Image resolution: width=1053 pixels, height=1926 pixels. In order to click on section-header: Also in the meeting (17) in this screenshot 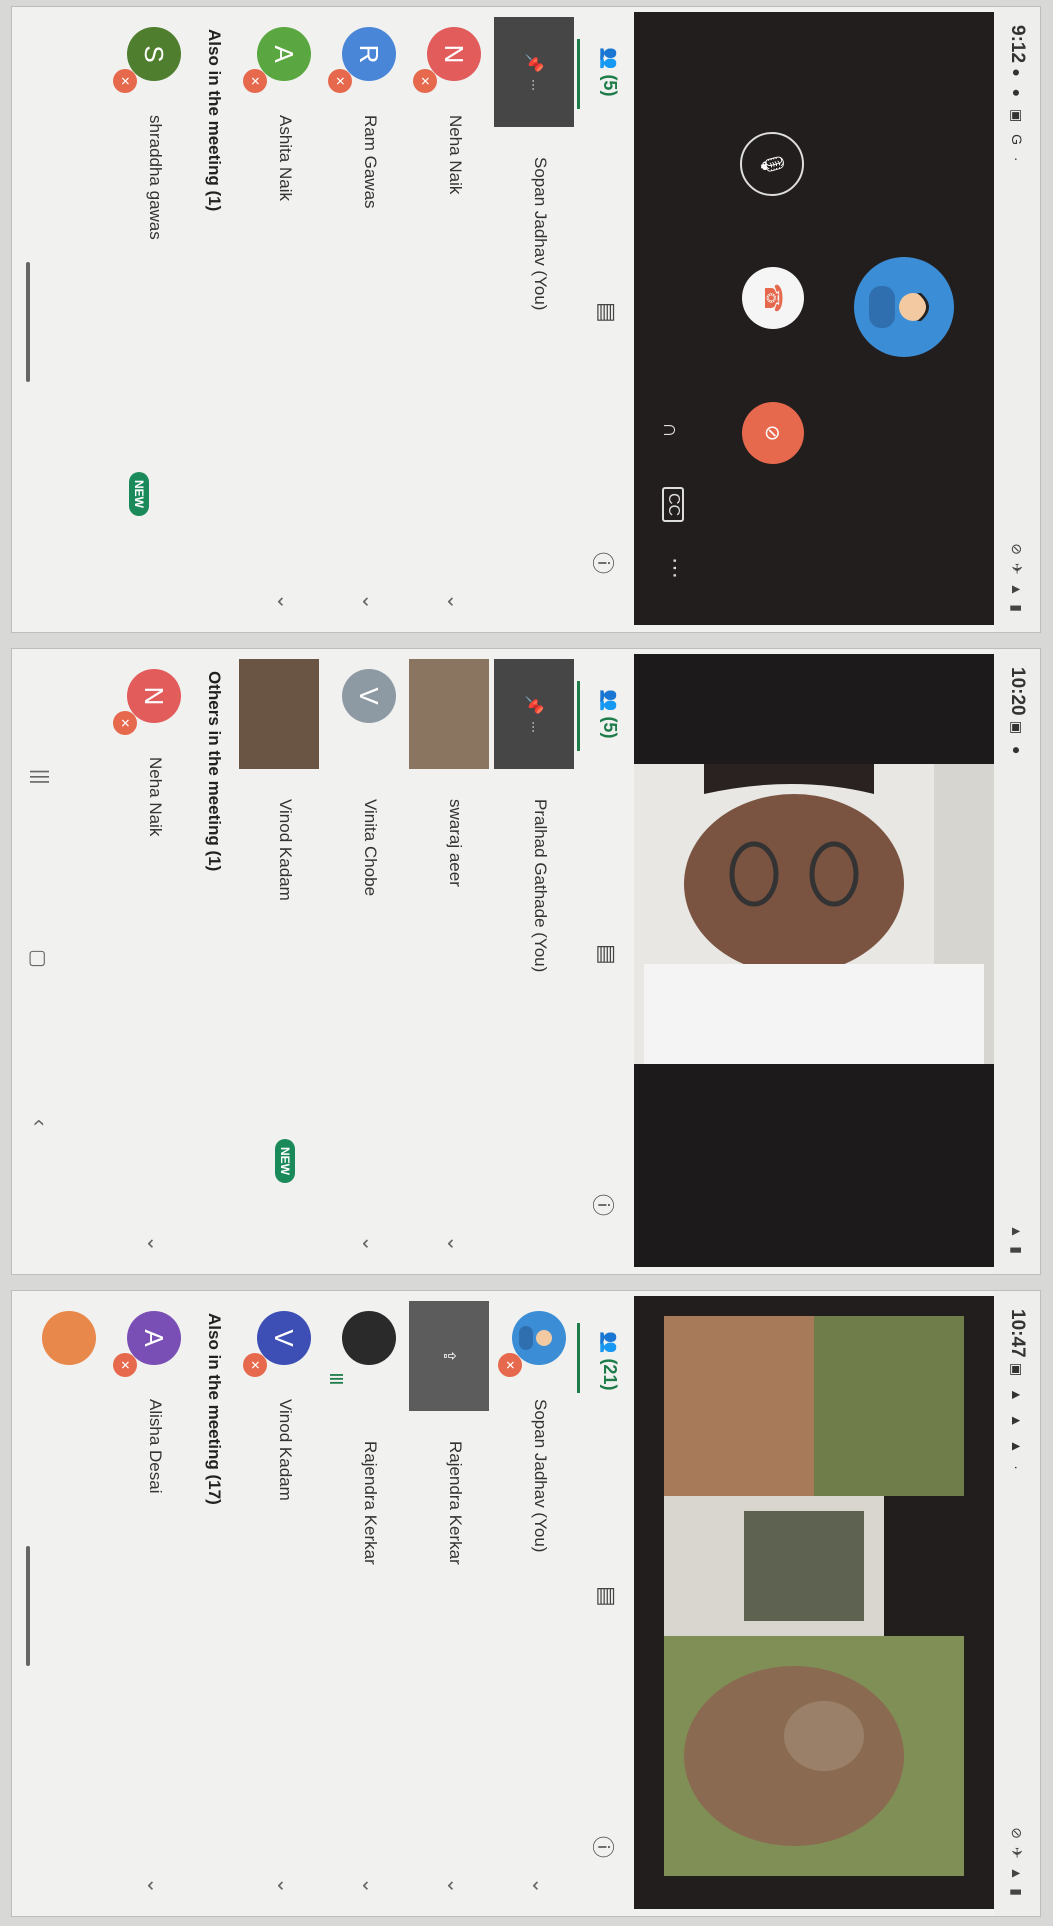, I will do `click(214, 1409)`.